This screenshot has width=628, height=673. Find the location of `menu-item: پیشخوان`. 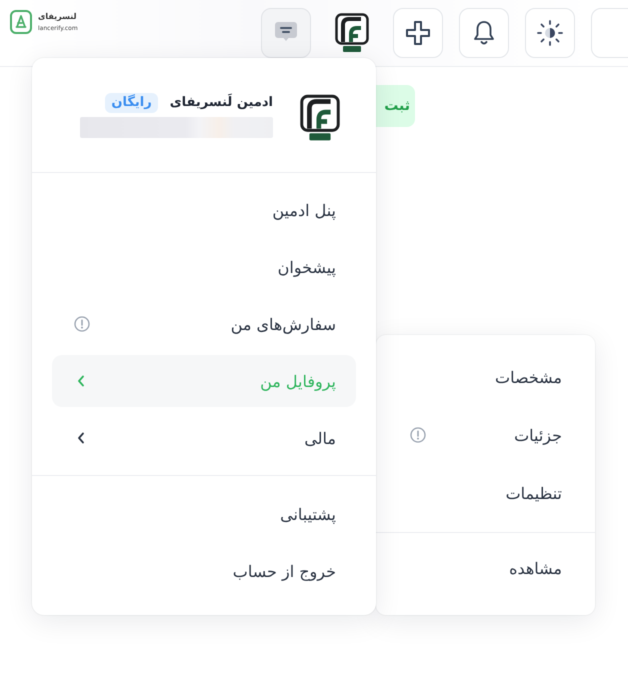

menu-item: پیشخوان is located at coordinates (204, 267).